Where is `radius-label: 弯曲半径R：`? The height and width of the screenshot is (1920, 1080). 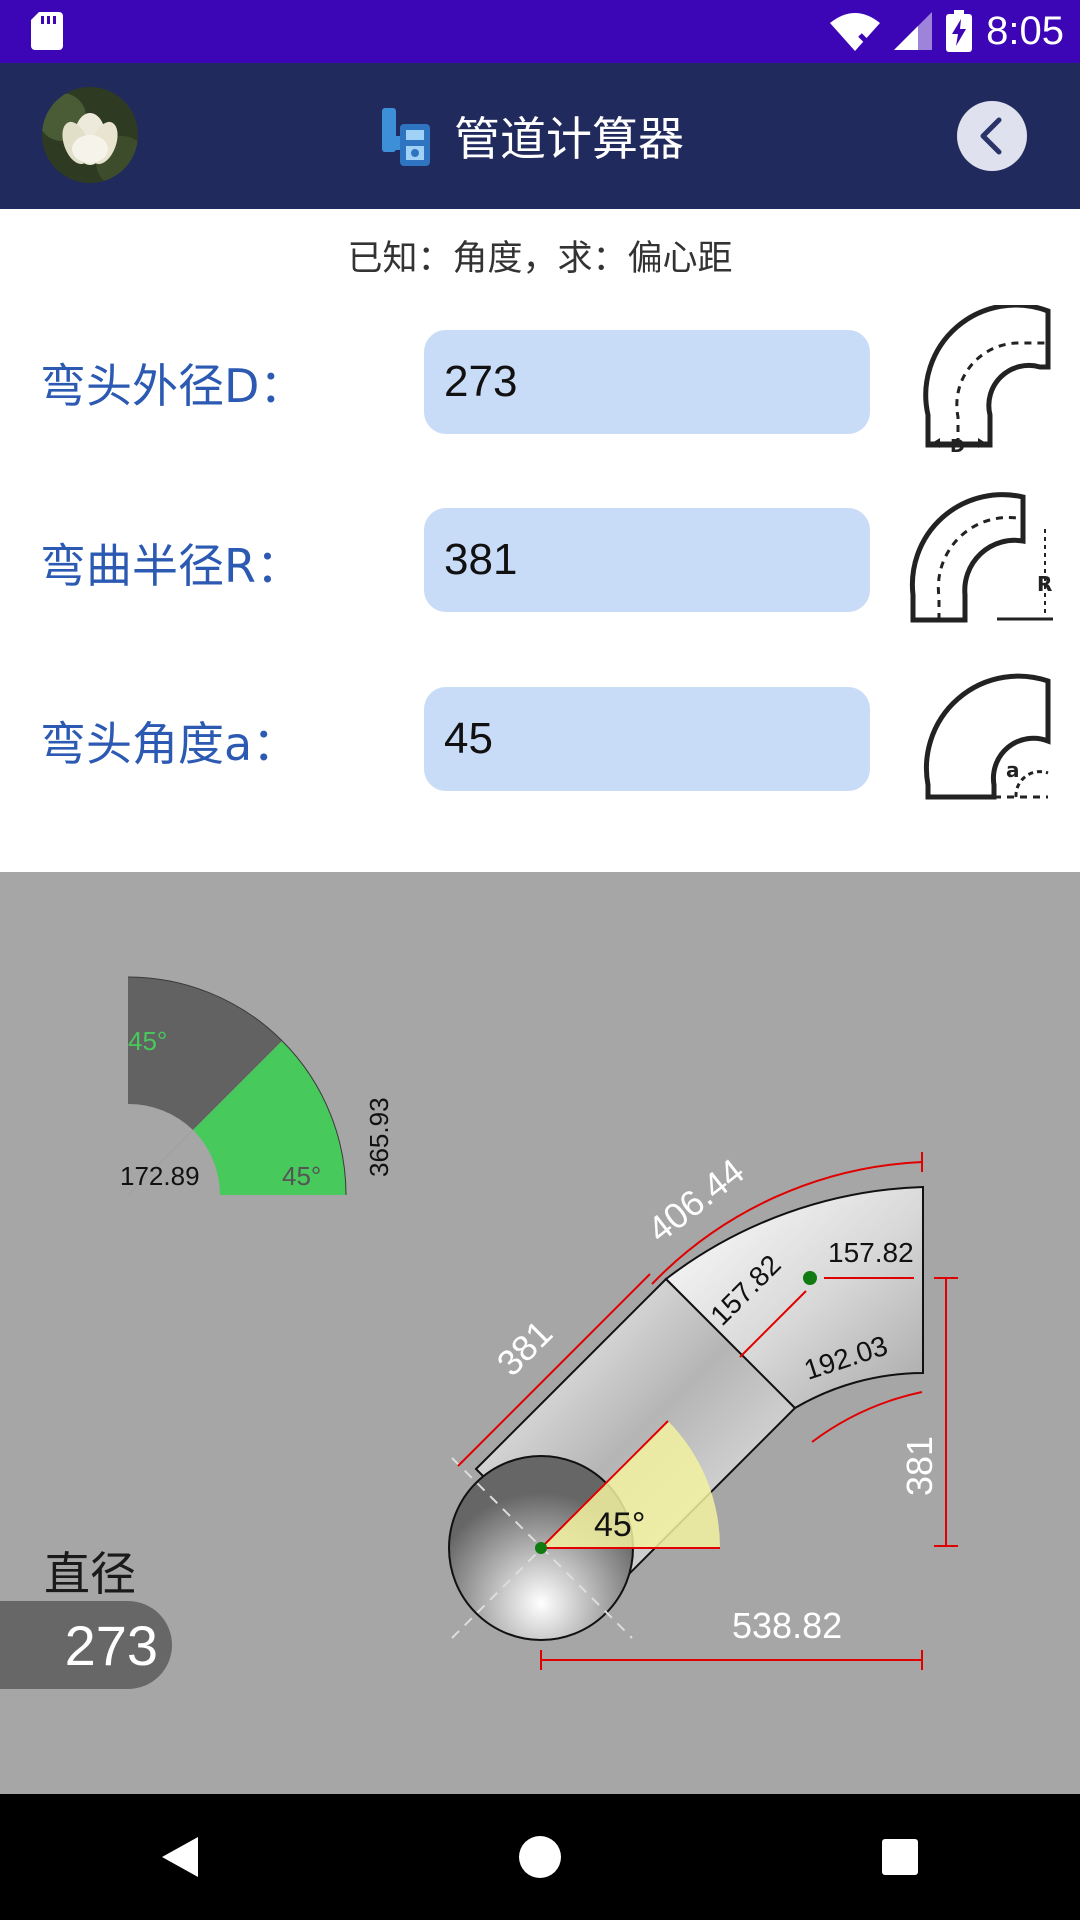 radius-label: 弯曲半径R： is located at coordinates (171, 566).